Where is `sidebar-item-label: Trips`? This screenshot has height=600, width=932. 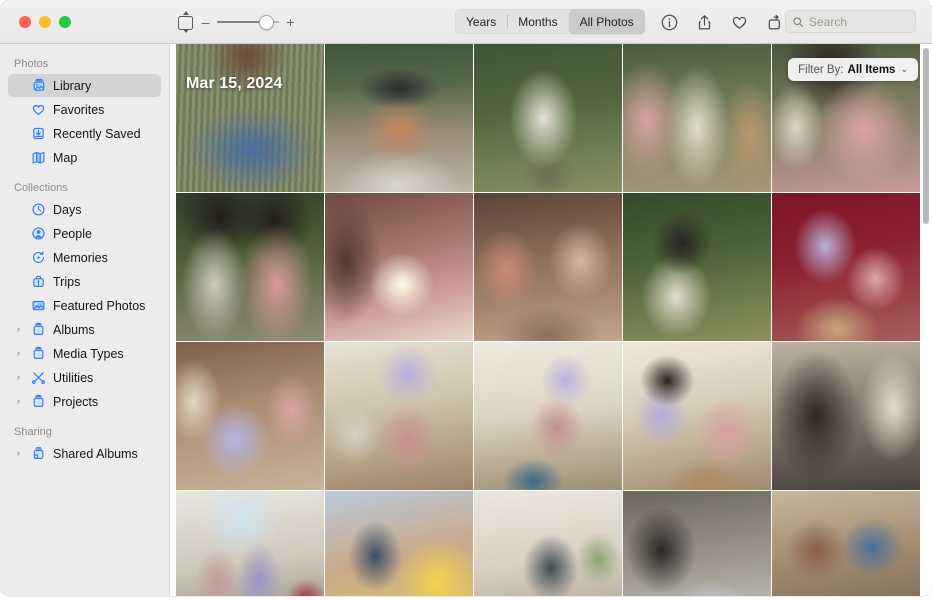 sidebar-item-label: Trips is located at coordinates (67, 281).